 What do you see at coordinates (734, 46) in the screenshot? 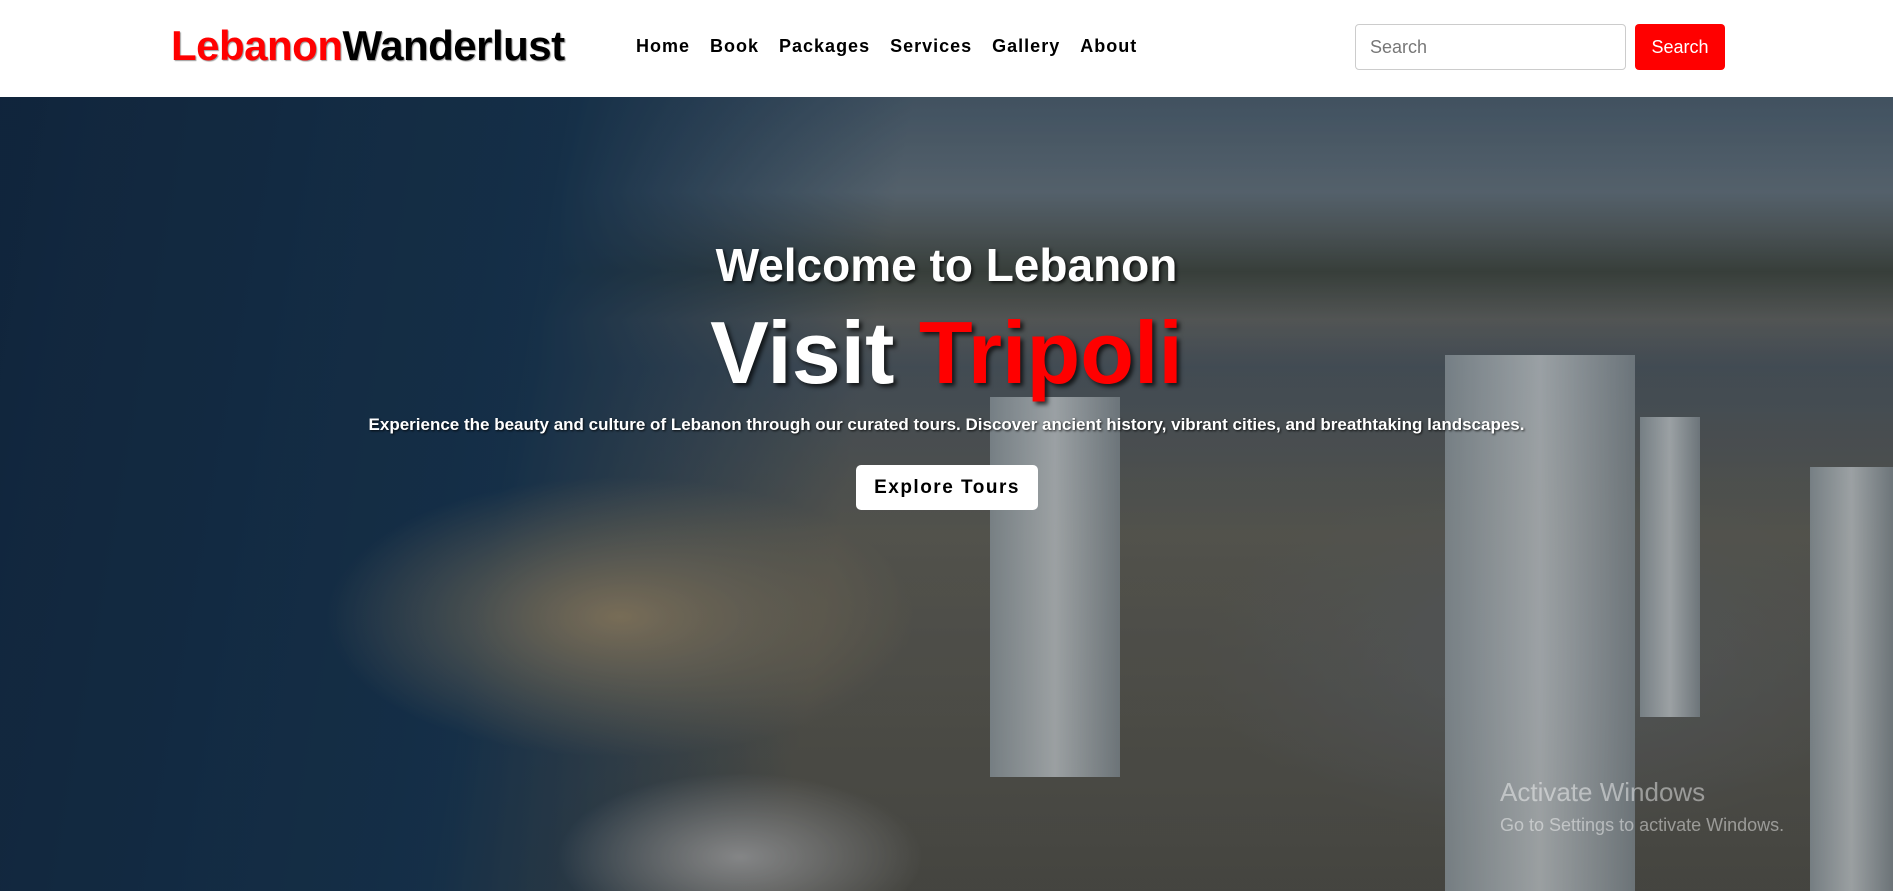
I see `nav-book: Book` at bounding box center [734, 46].